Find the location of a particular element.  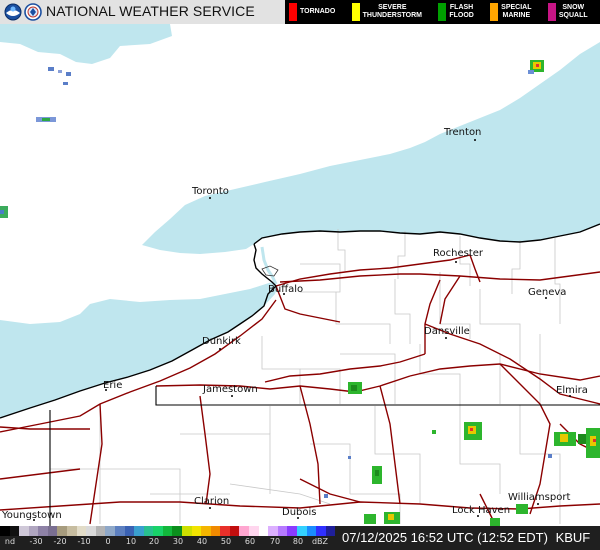

legend-label: SPECIAL MARINE is located at coordinates (516, 11).